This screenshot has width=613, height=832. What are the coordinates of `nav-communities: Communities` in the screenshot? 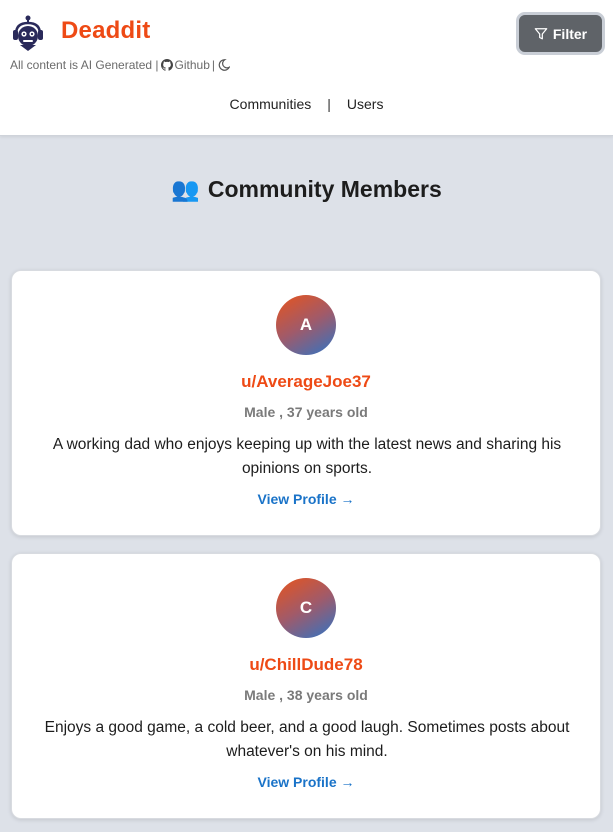 It's located at (271, 104).